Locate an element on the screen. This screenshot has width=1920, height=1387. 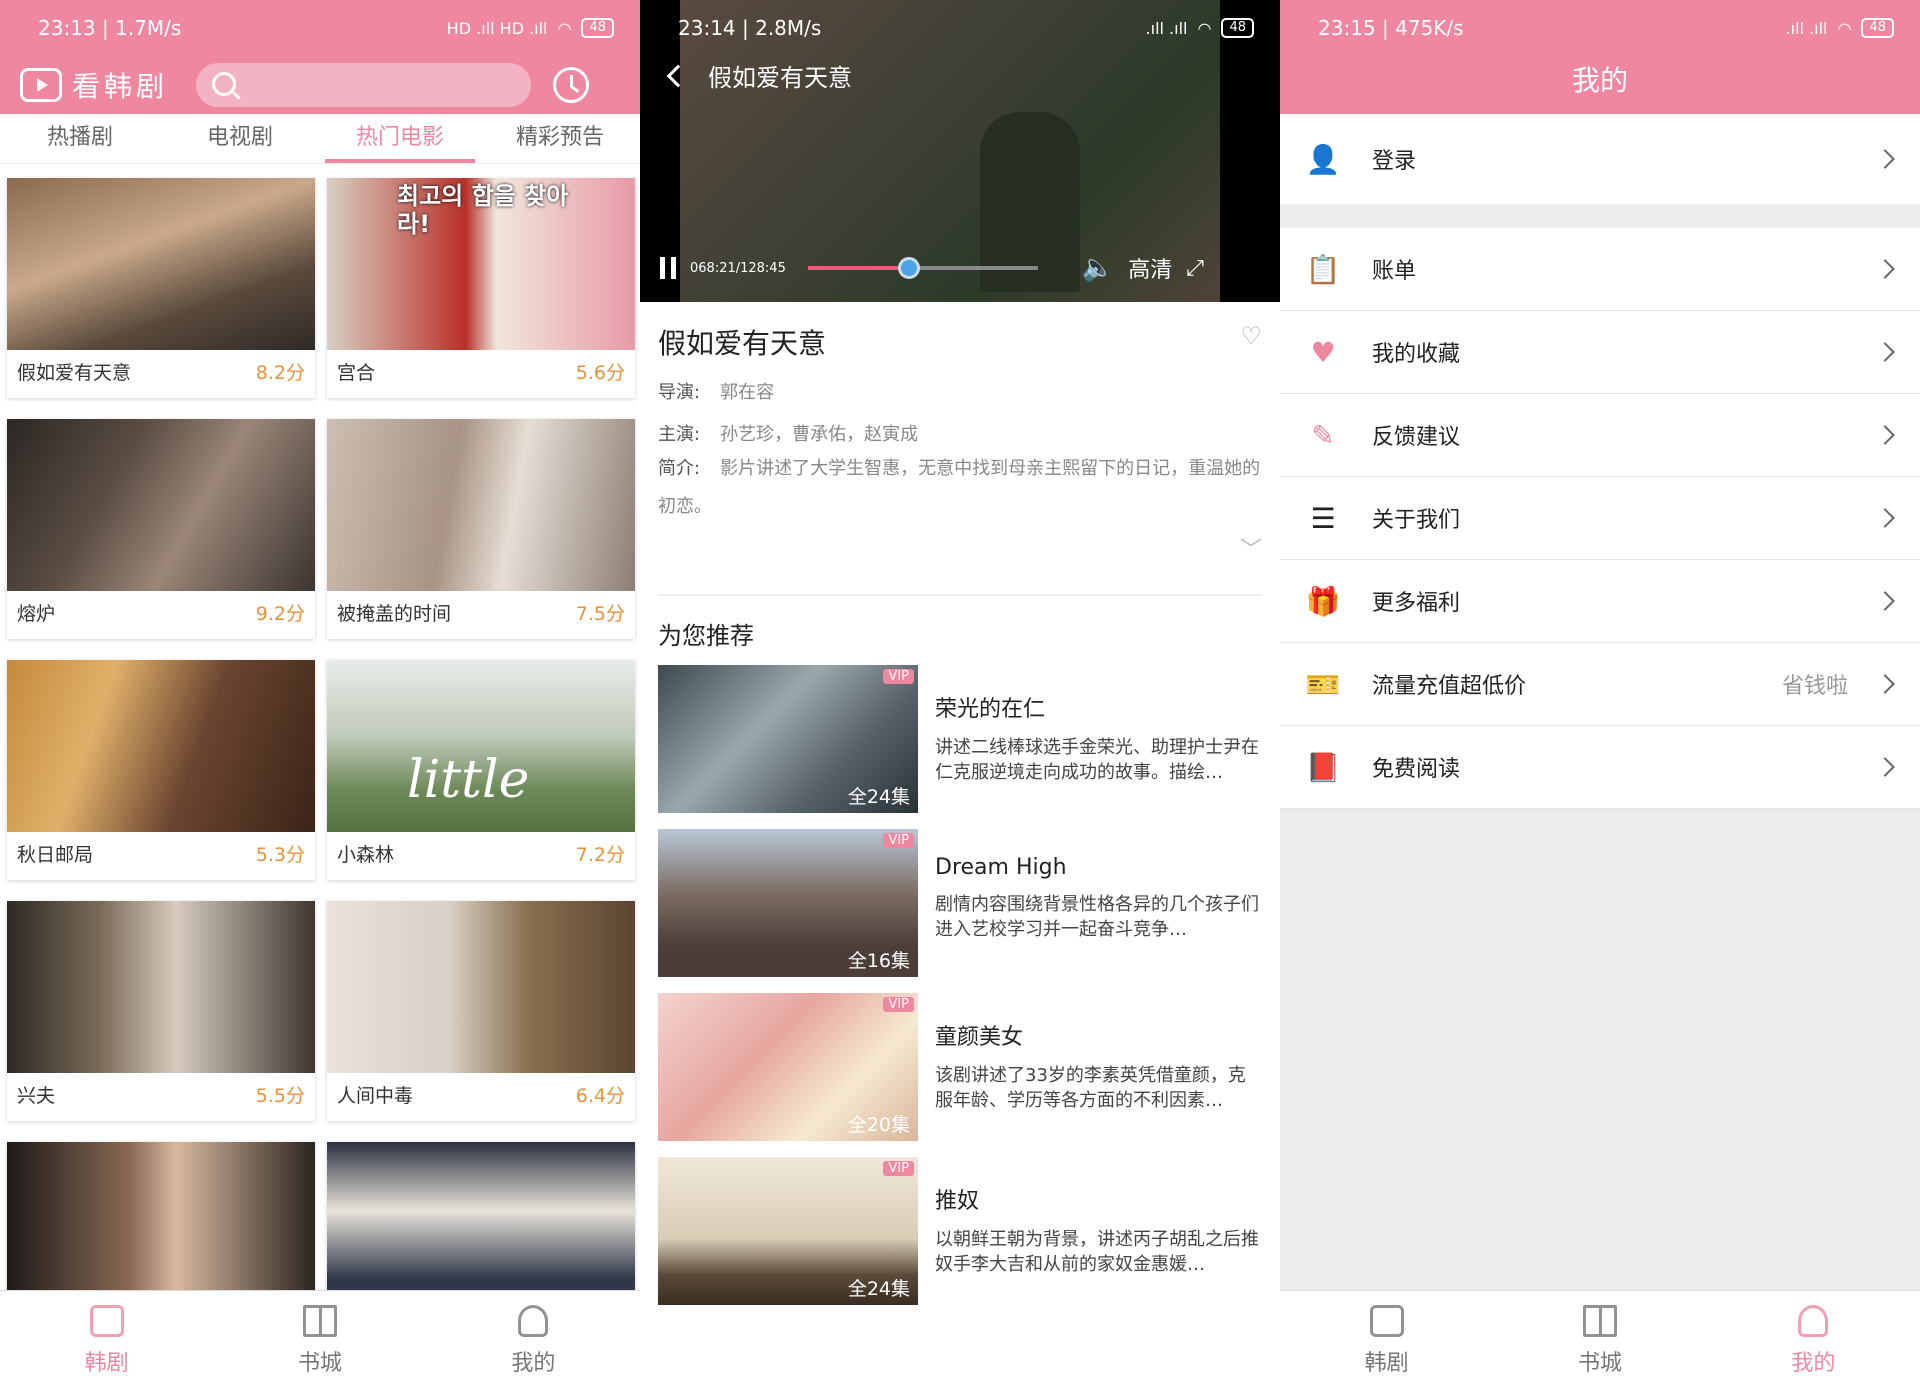
page-title: 我的 is located at coordinates (1599, 80).